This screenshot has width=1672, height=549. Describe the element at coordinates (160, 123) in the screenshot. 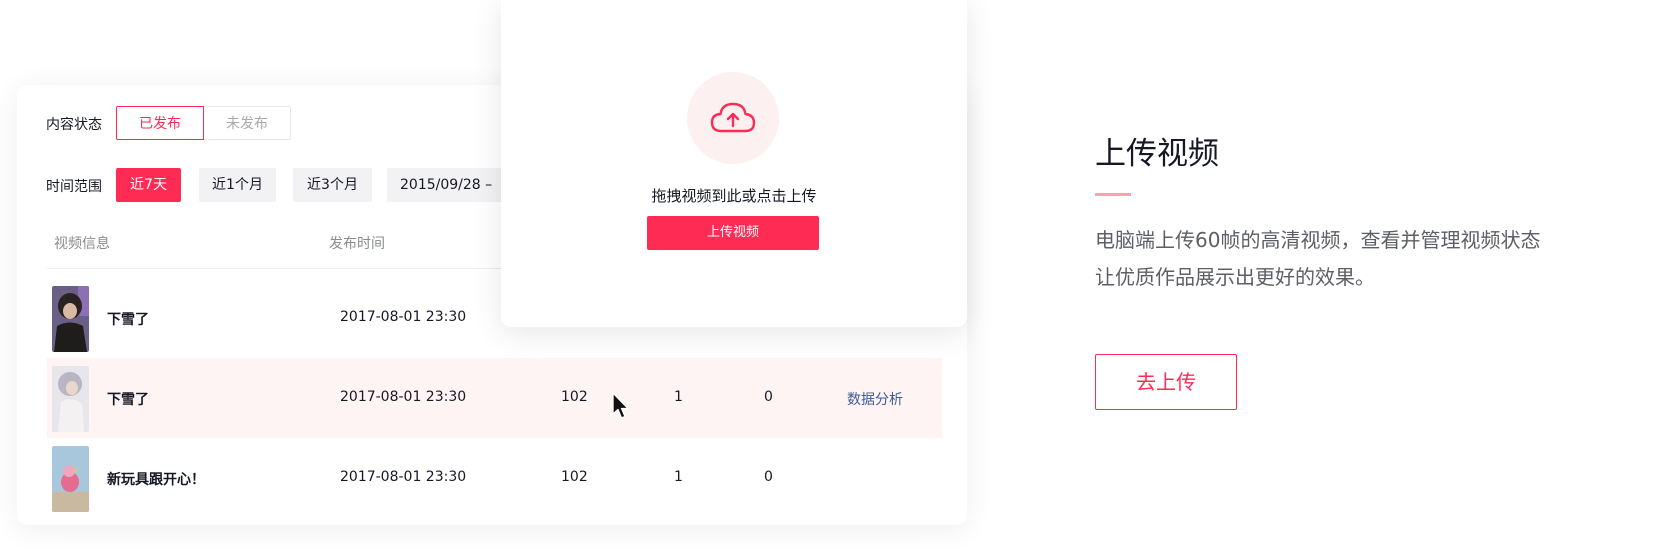

I see `status-published-button: 已发布` at that location.